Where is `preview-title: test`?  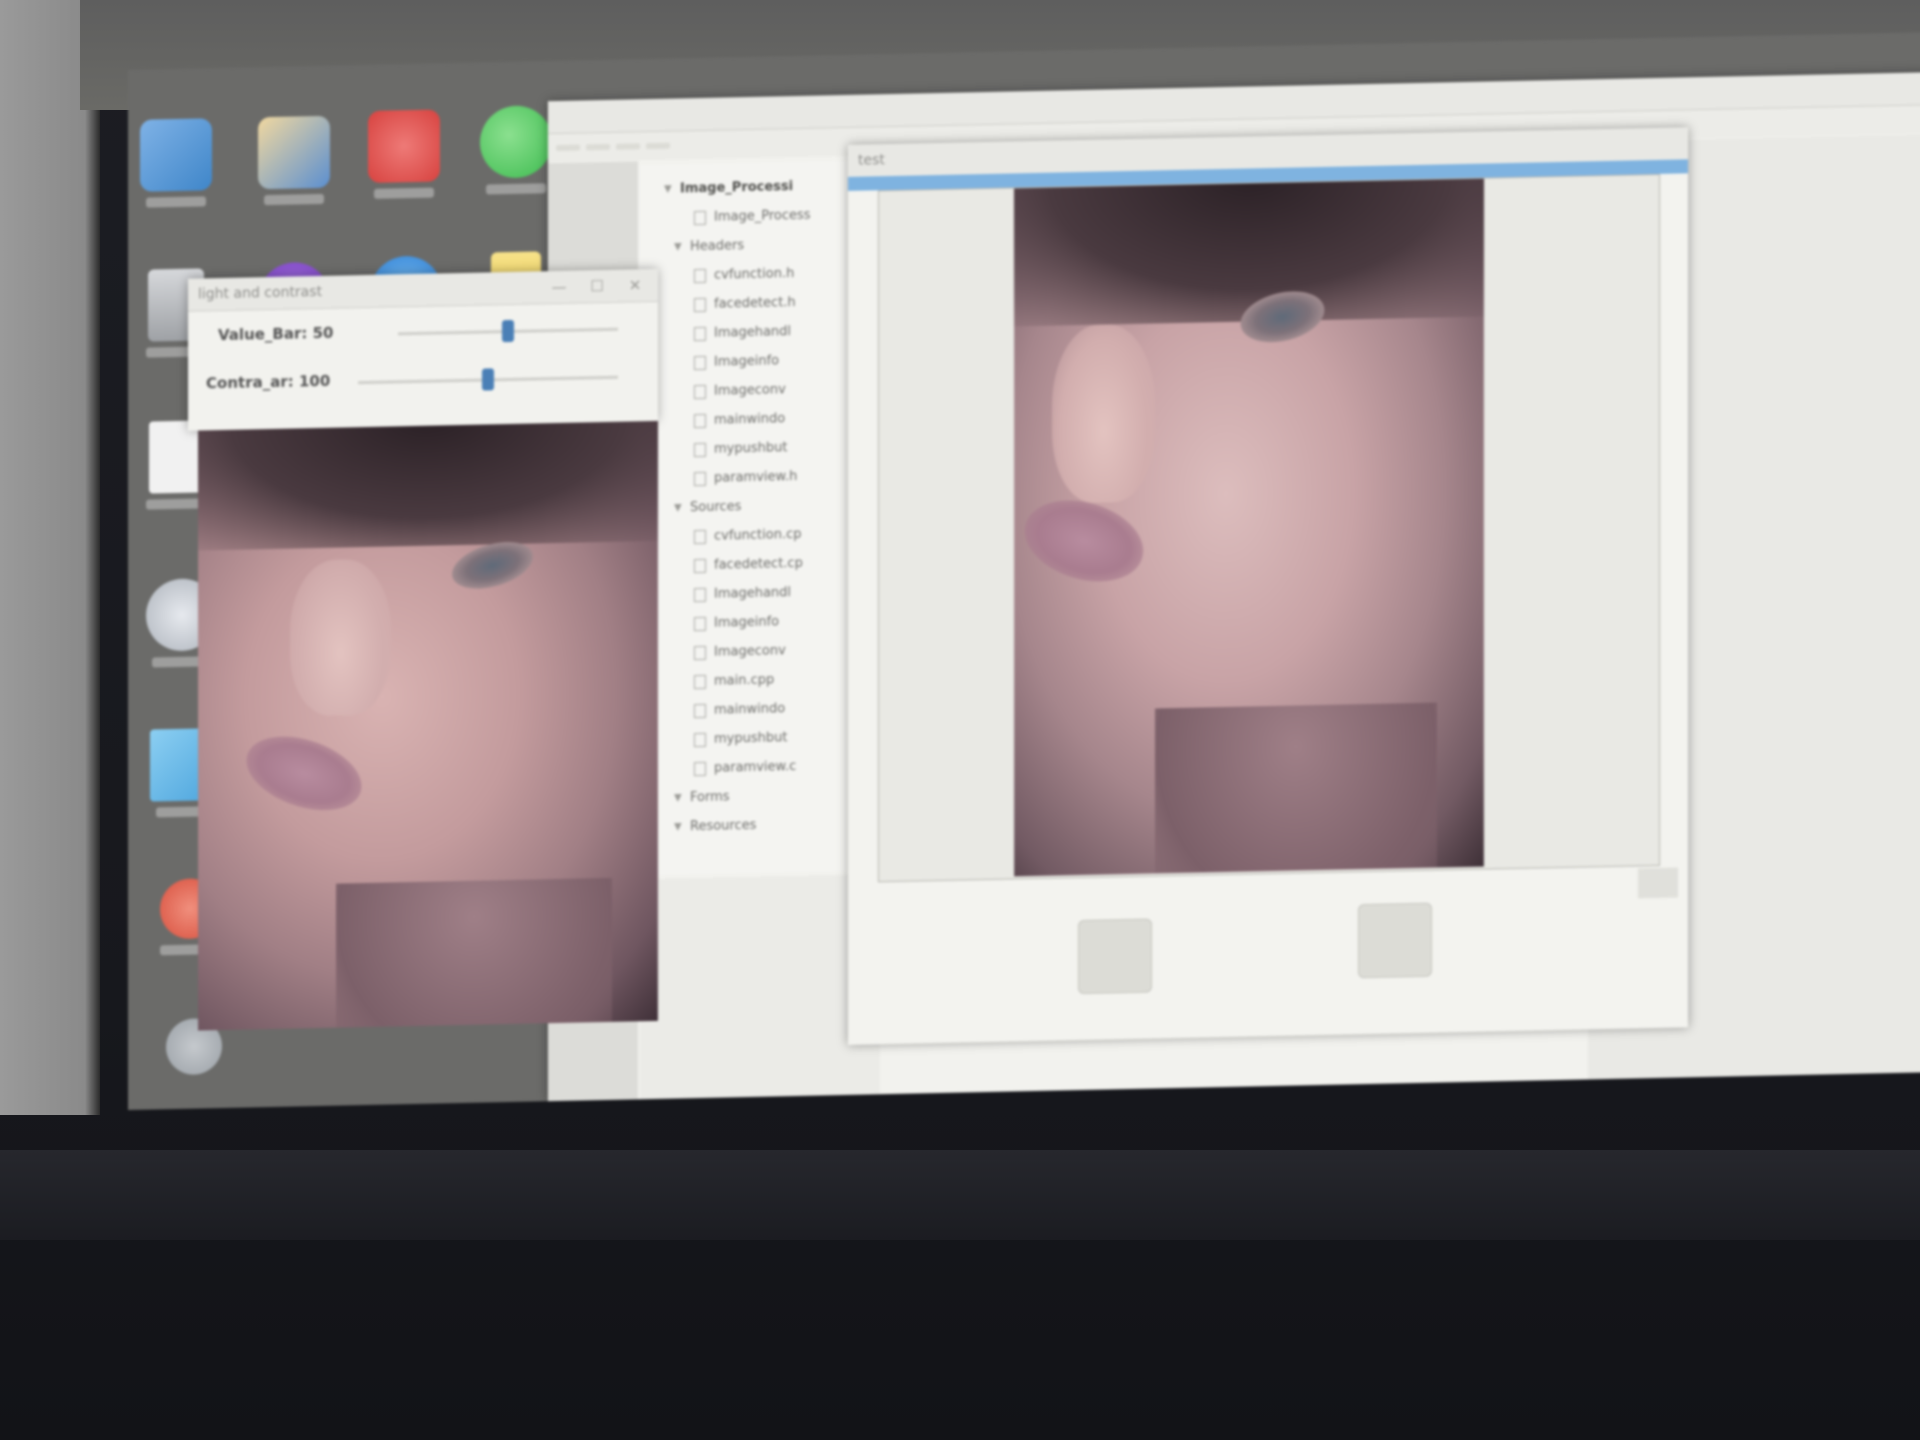 preview-title: test is located at coordinates (871, 160).